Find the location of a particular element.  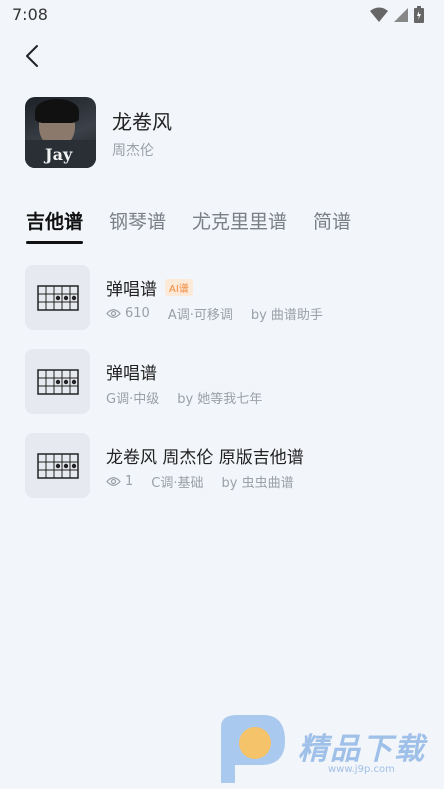

item-meta: G调·中级 by 她等我七年 is located at coordinates (184, 397).